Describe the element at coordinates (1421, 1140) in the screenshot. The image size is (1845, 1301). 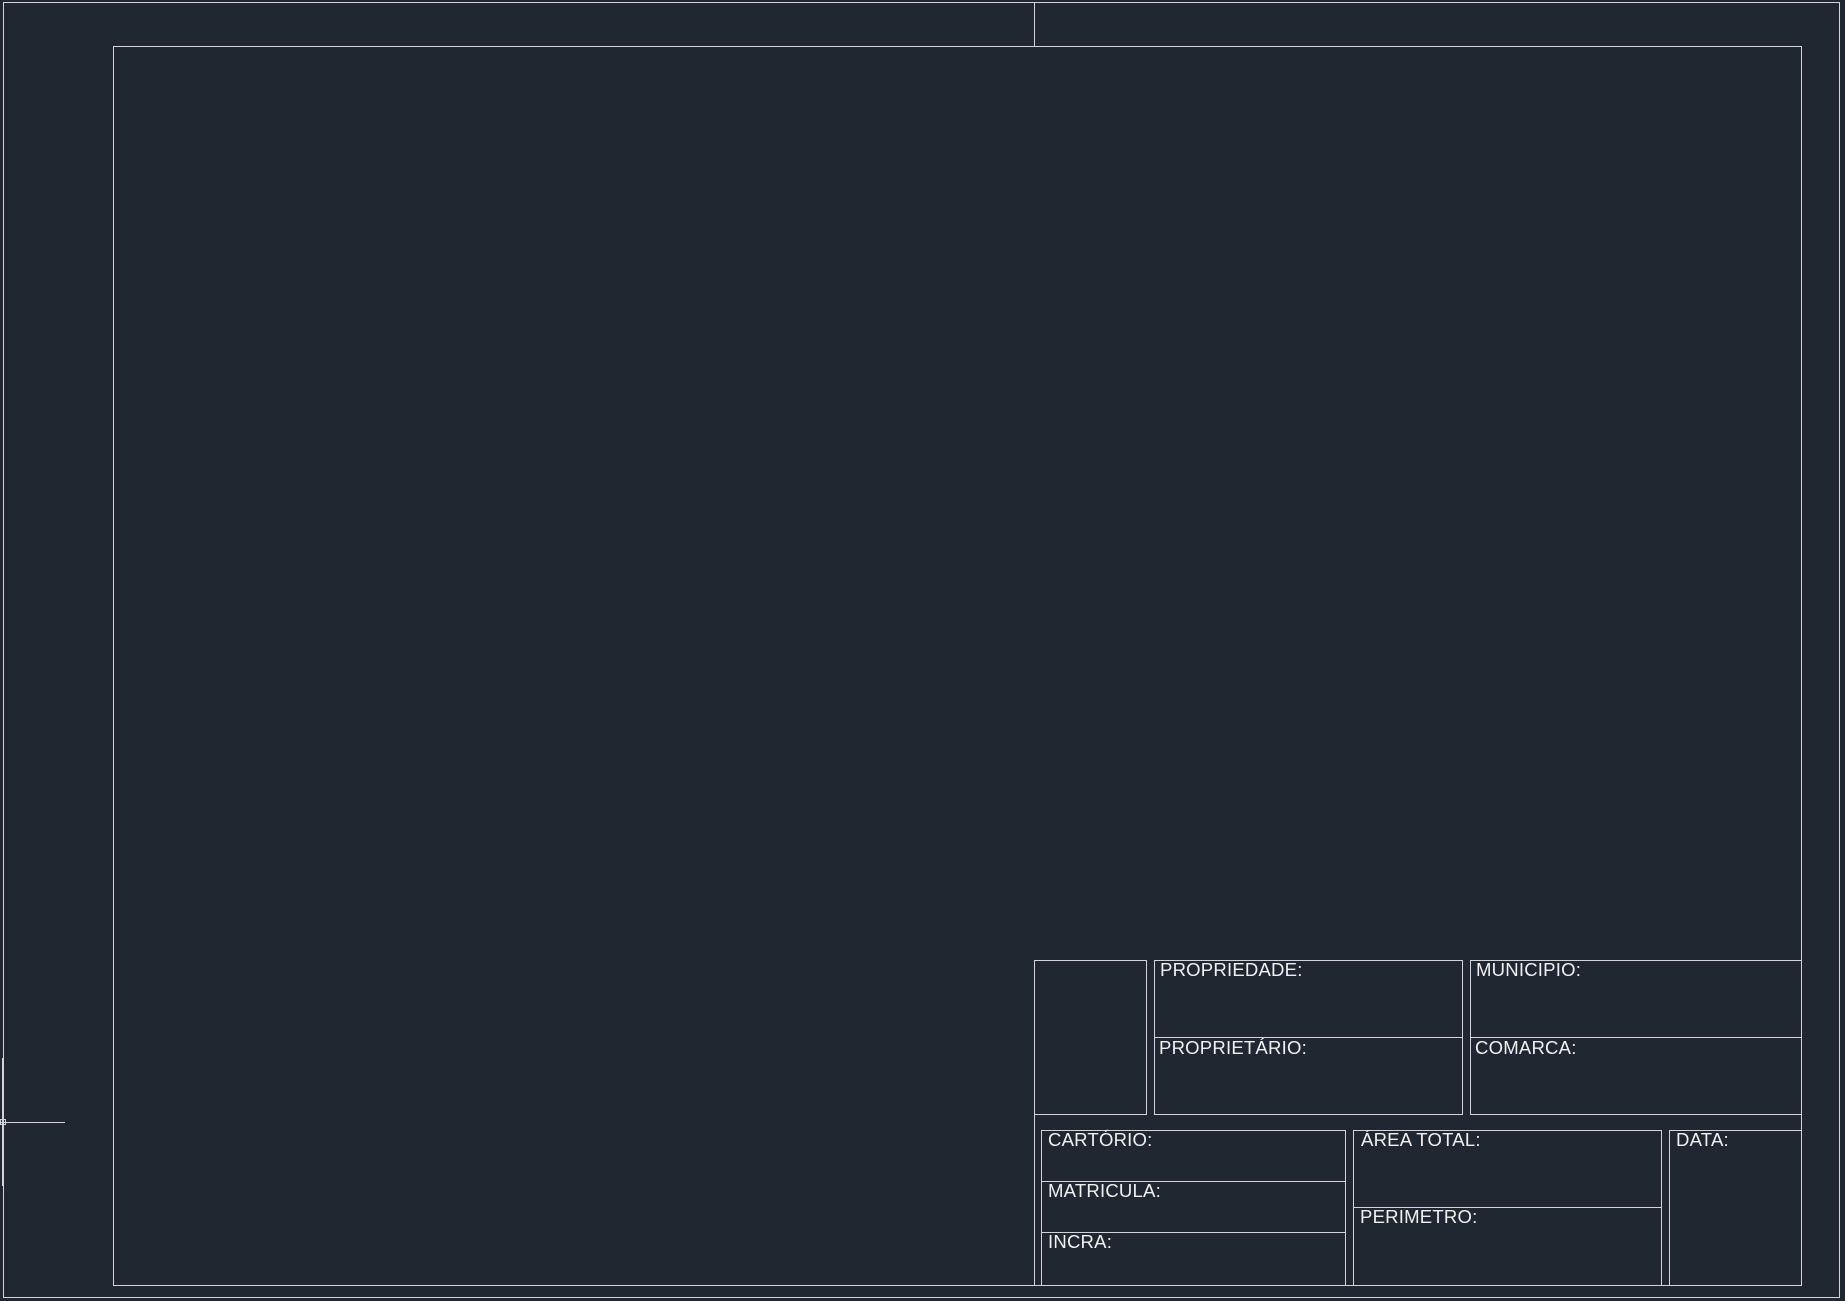
I see `area-total-label: ÁREA TOTAL:` at that location.